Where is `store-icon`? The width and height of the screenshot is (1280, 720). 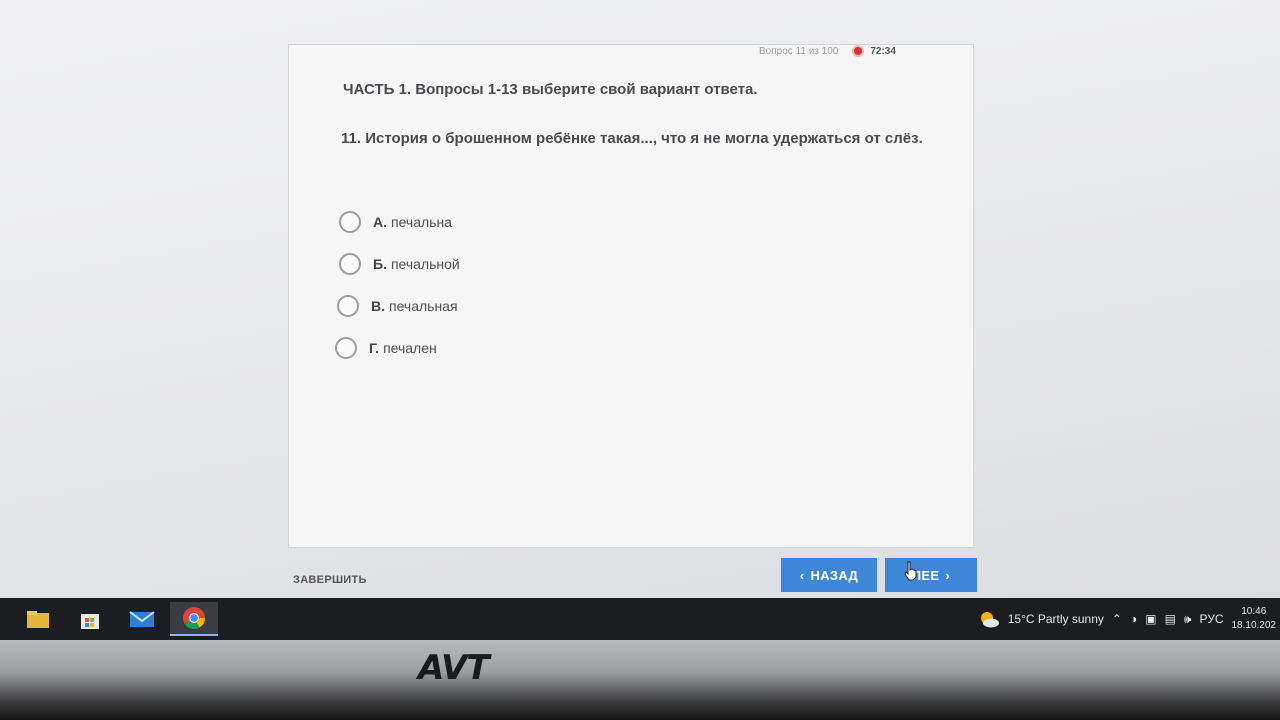 store-icon is located at coordinates (90, 621).